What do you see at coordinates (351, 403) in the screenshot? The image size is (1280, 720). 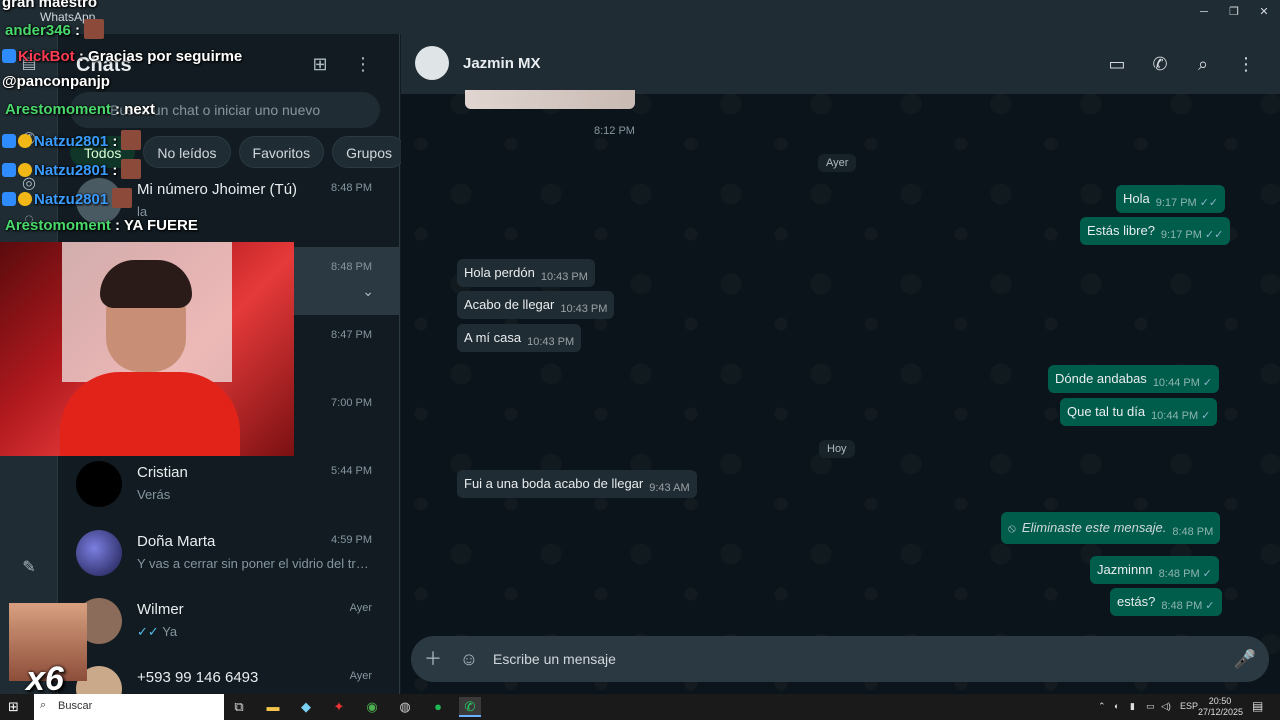 I see `chat-time: 7:00 PM` at bounding box center [351, 403].